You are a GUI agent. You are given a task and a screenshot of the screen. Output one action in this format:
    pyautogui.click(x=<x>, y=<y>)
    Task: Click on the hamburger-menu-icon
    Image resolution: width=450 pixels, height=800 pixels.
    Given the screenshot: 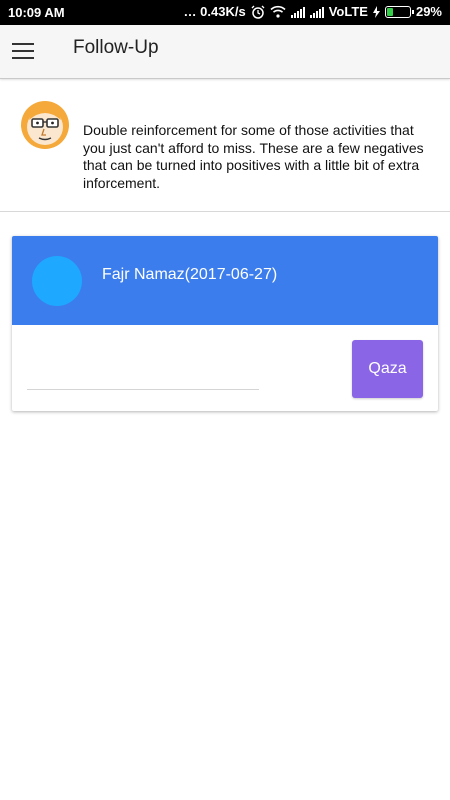 What is the action you would take?
    pyautogui.click(x=23, y=51)
    